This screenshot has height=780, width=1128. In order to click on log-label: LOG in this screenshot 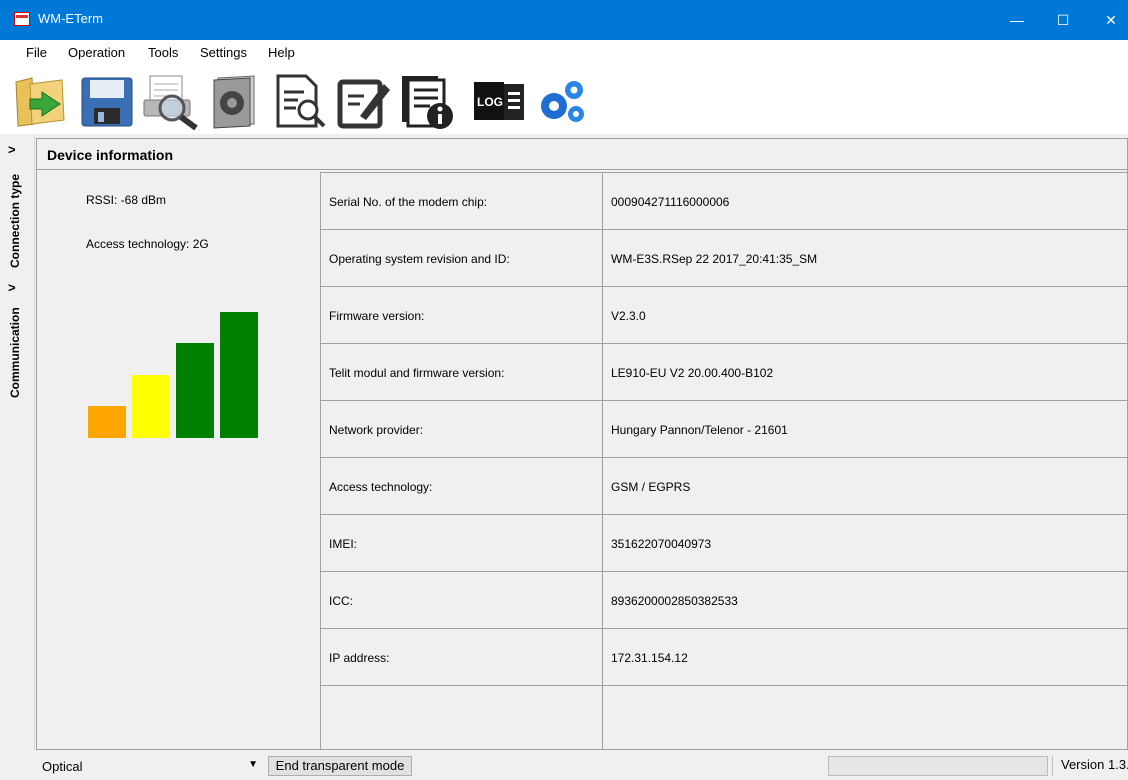, I will do `click(490, 102)`.